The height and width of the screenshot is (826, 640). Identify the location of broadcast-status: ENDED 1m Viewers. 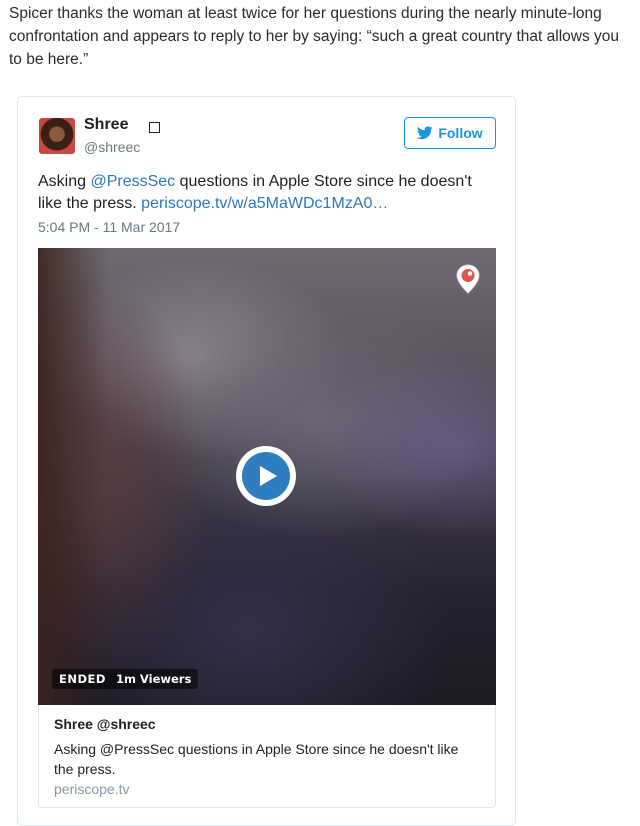
(125, 679).